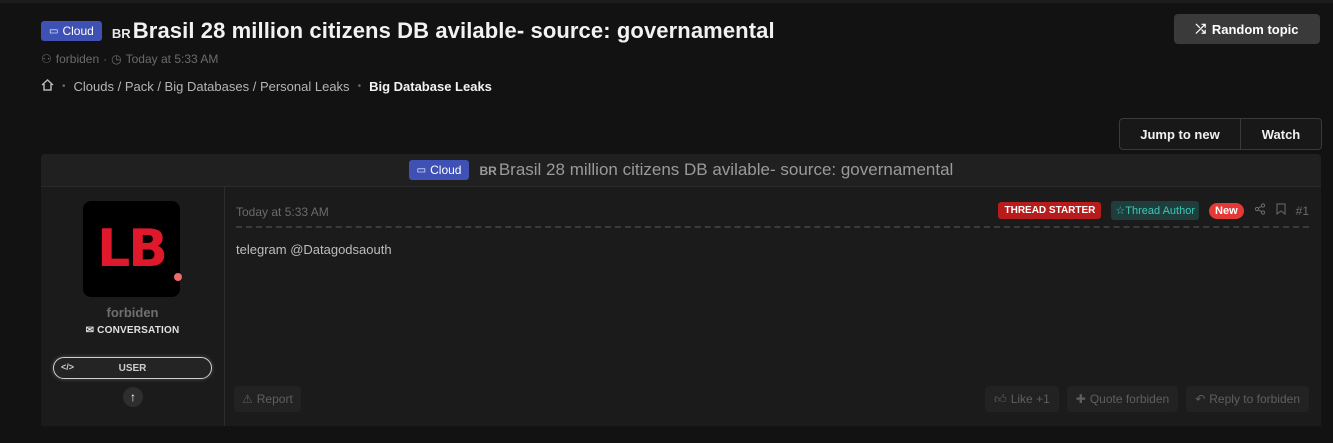  Describe the element at coordinates (68, 367) in the screenshot. I see `code-icon: </>` at that location.